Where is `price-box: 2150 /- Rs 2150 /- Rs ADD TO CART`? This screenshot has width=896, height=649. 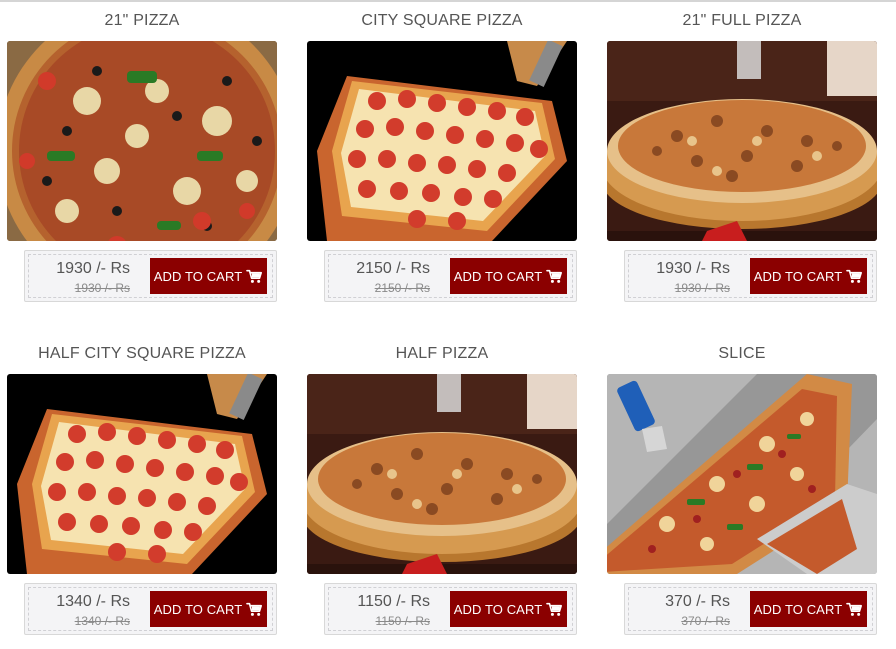
price-box: 2150 /- Rs 2150 /- Rs ADD TO CART is located at coordinates (450, 276).